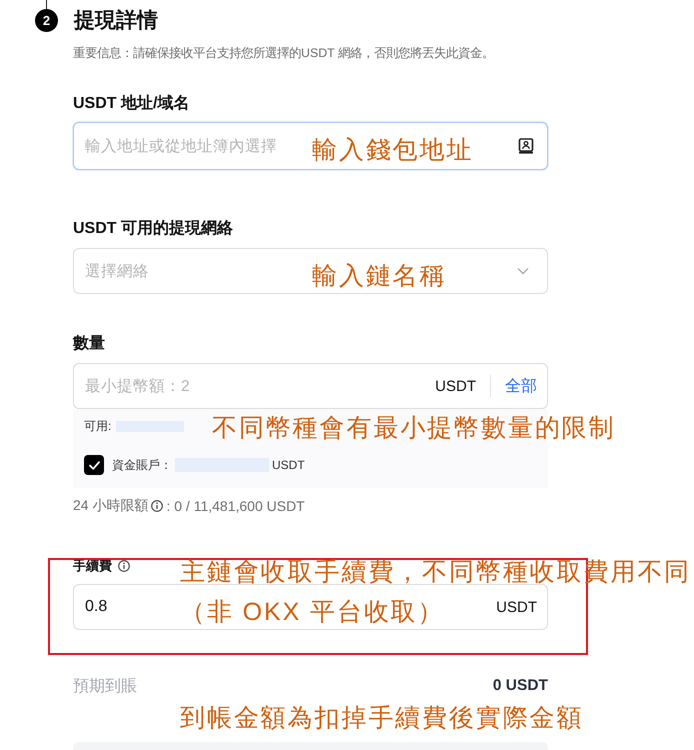  Describe the element at coordinates (116, 20) in the screenshot. I see `section-title: 提現詳情` at that location.